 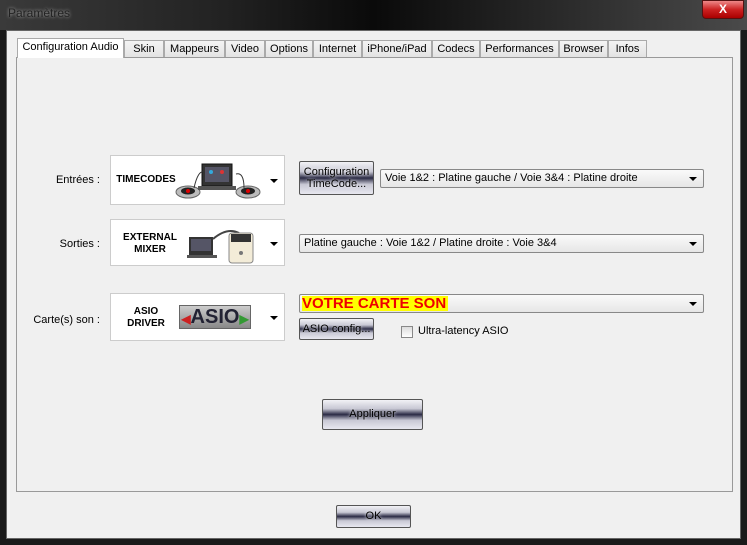 I want to click on timecode-setup-icon, so click(x=218, y=181).